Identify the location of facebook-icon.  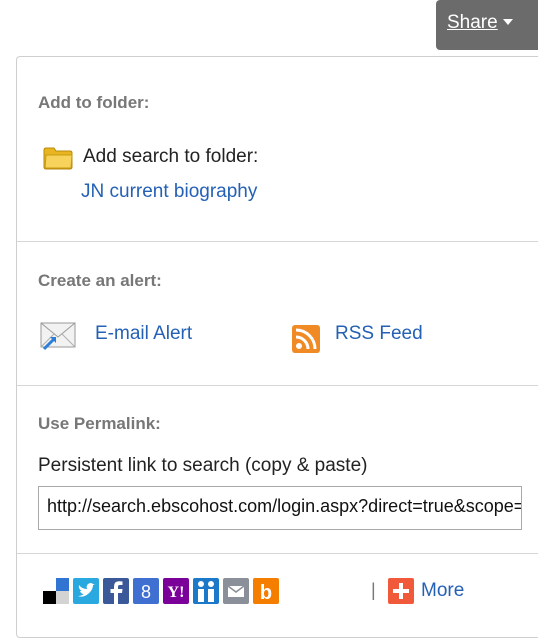
(116, 591).